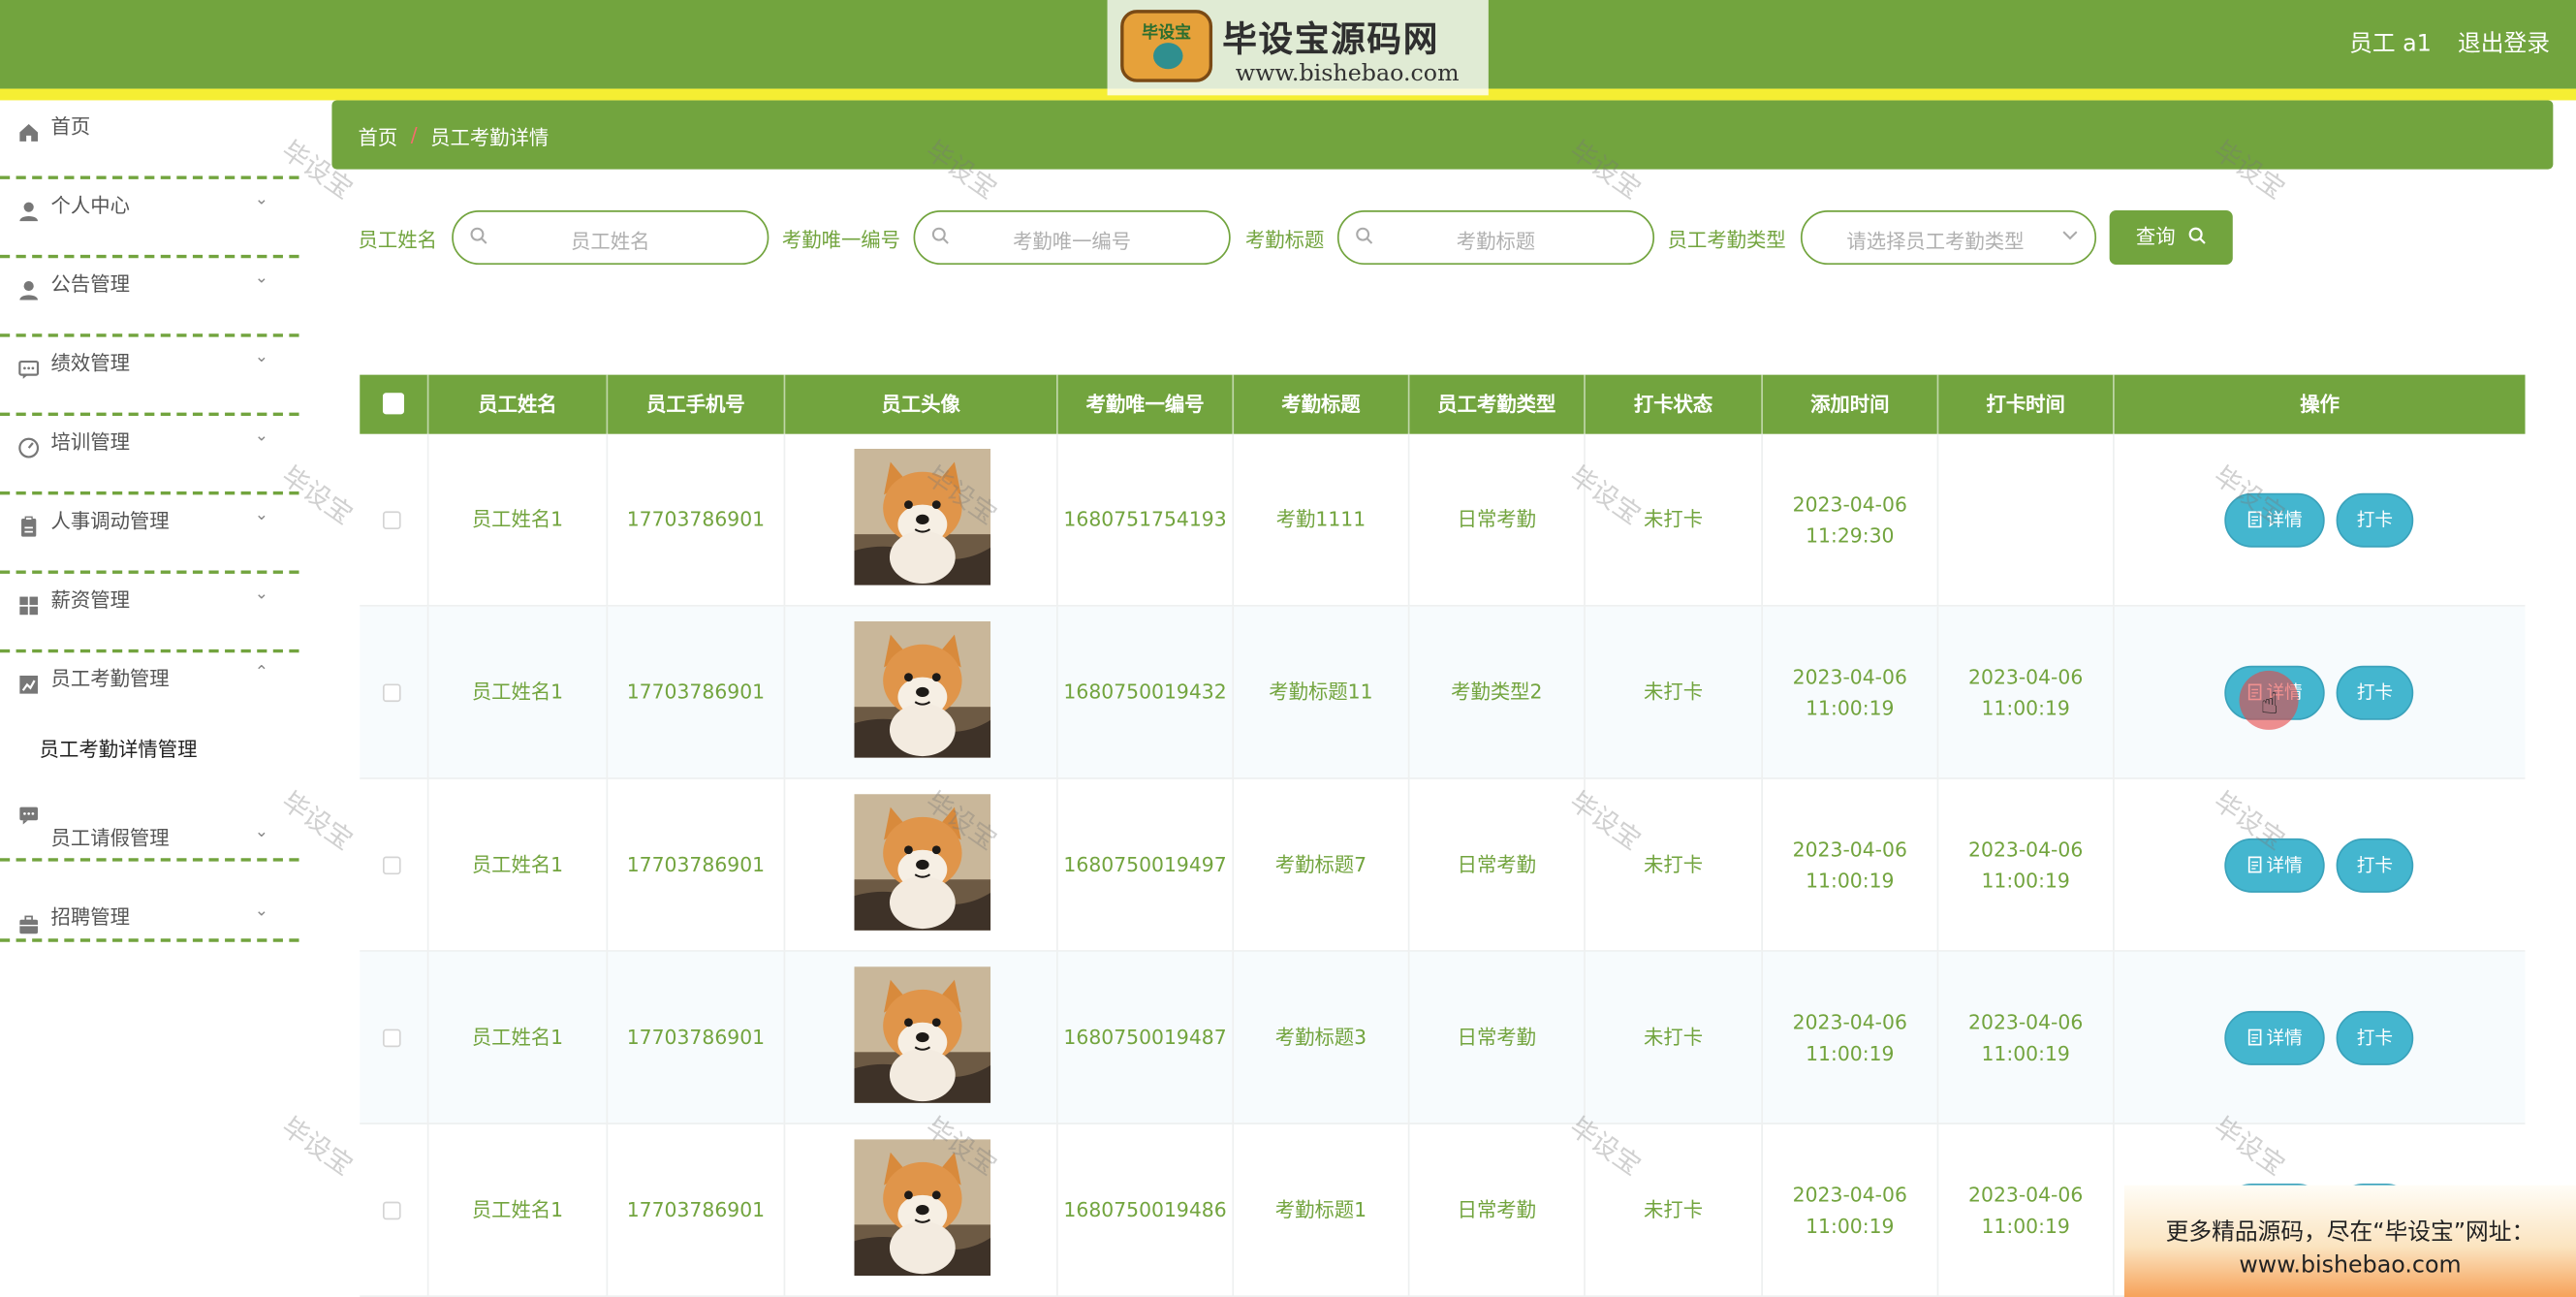 This screenshot has height=1297, width=2576. What do you see at coordinates (518, 404) in the screenshot?
I see `column-header: 员工姓名` at bounding box center [518, 404].